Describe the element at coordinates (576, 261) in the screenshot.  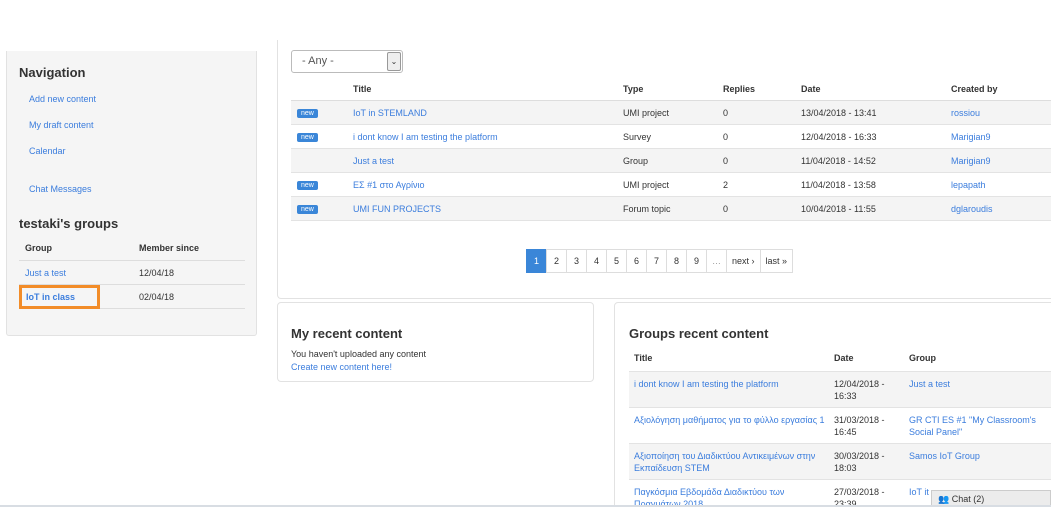
I see `page-3-button: 3` at that location.